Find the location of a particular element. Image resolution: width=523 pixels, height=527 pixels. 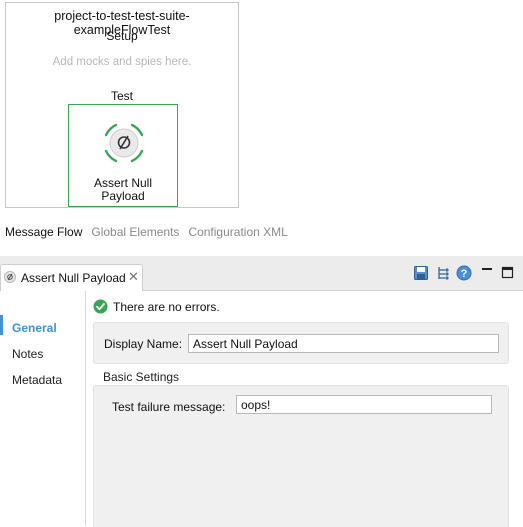

help-icon: ? is located at coordinates (464, 273).